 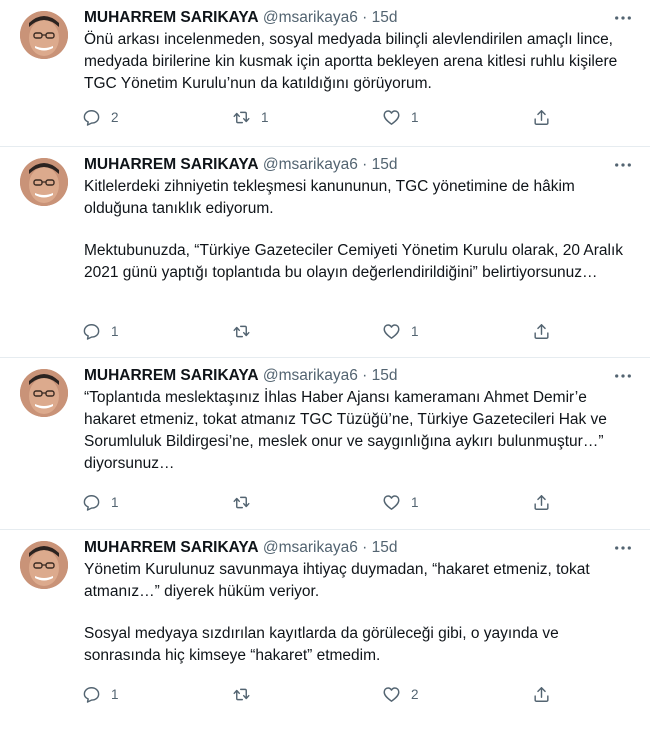 What do you see at coordinates (272, 117) in the screenshot?
I see `retweet-button: 1` at bounding box center [272, 117].